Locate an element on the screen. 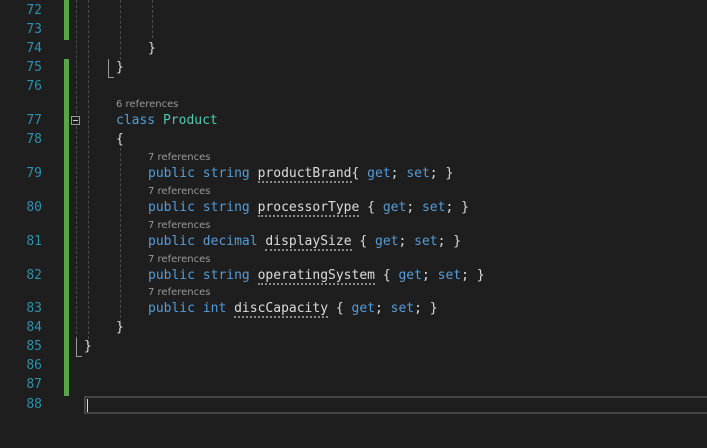 Image resolution: width=707 pixels, height=448 pixels. line-number: 87 is located at coordinates (34, 384).